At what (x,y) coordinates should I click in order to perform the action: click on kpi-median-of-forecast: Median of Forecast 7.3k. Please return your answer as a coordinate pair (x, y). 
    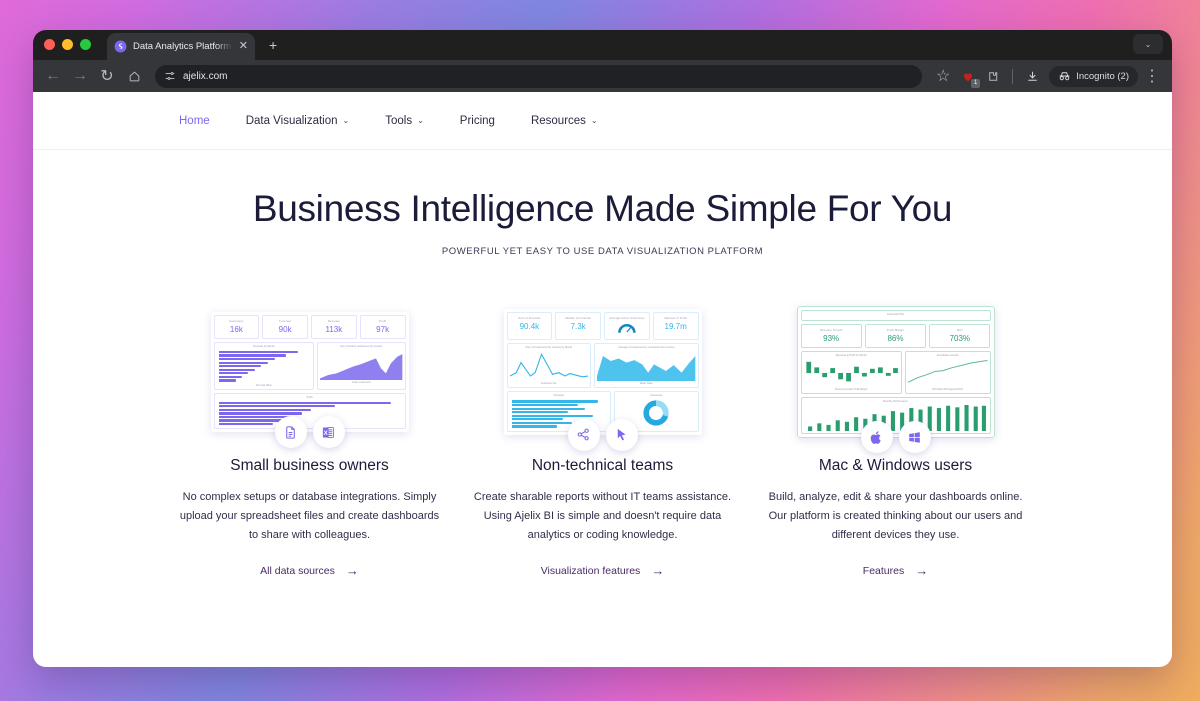
    Looking at the image, I should click on (578, 326).